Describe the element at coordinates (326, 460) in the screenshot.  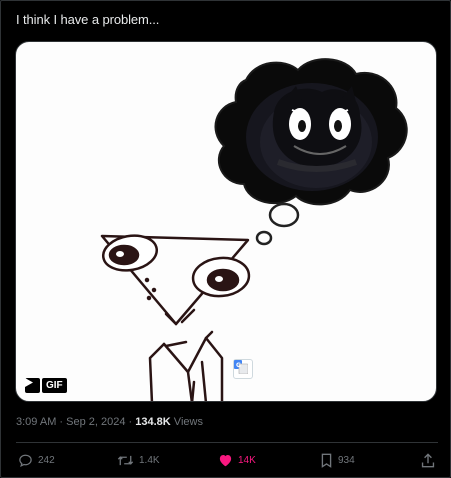
I see `bookmark-icon` at that location.